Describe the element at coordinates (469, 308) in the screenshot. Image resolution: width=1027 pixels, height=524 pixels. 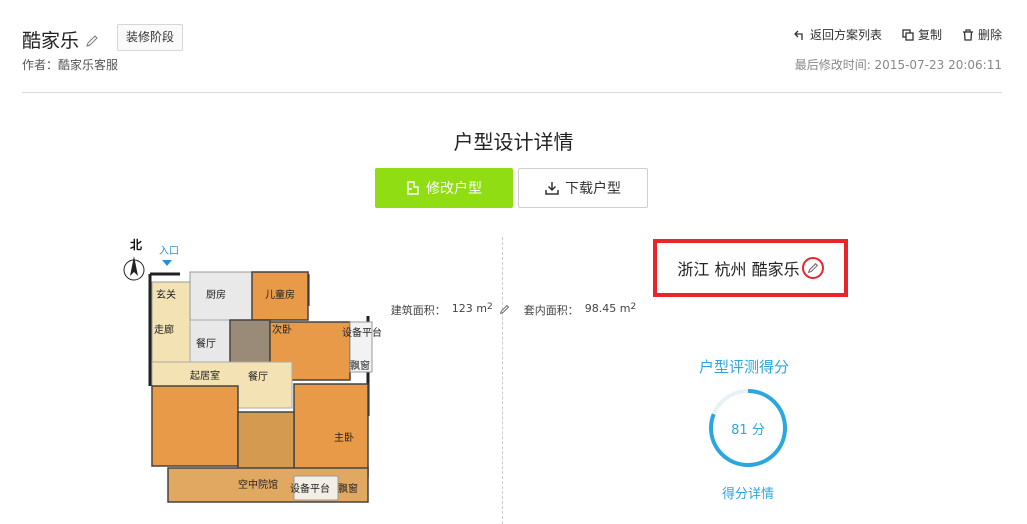
I see `building-area-value: 123 m` at that location.